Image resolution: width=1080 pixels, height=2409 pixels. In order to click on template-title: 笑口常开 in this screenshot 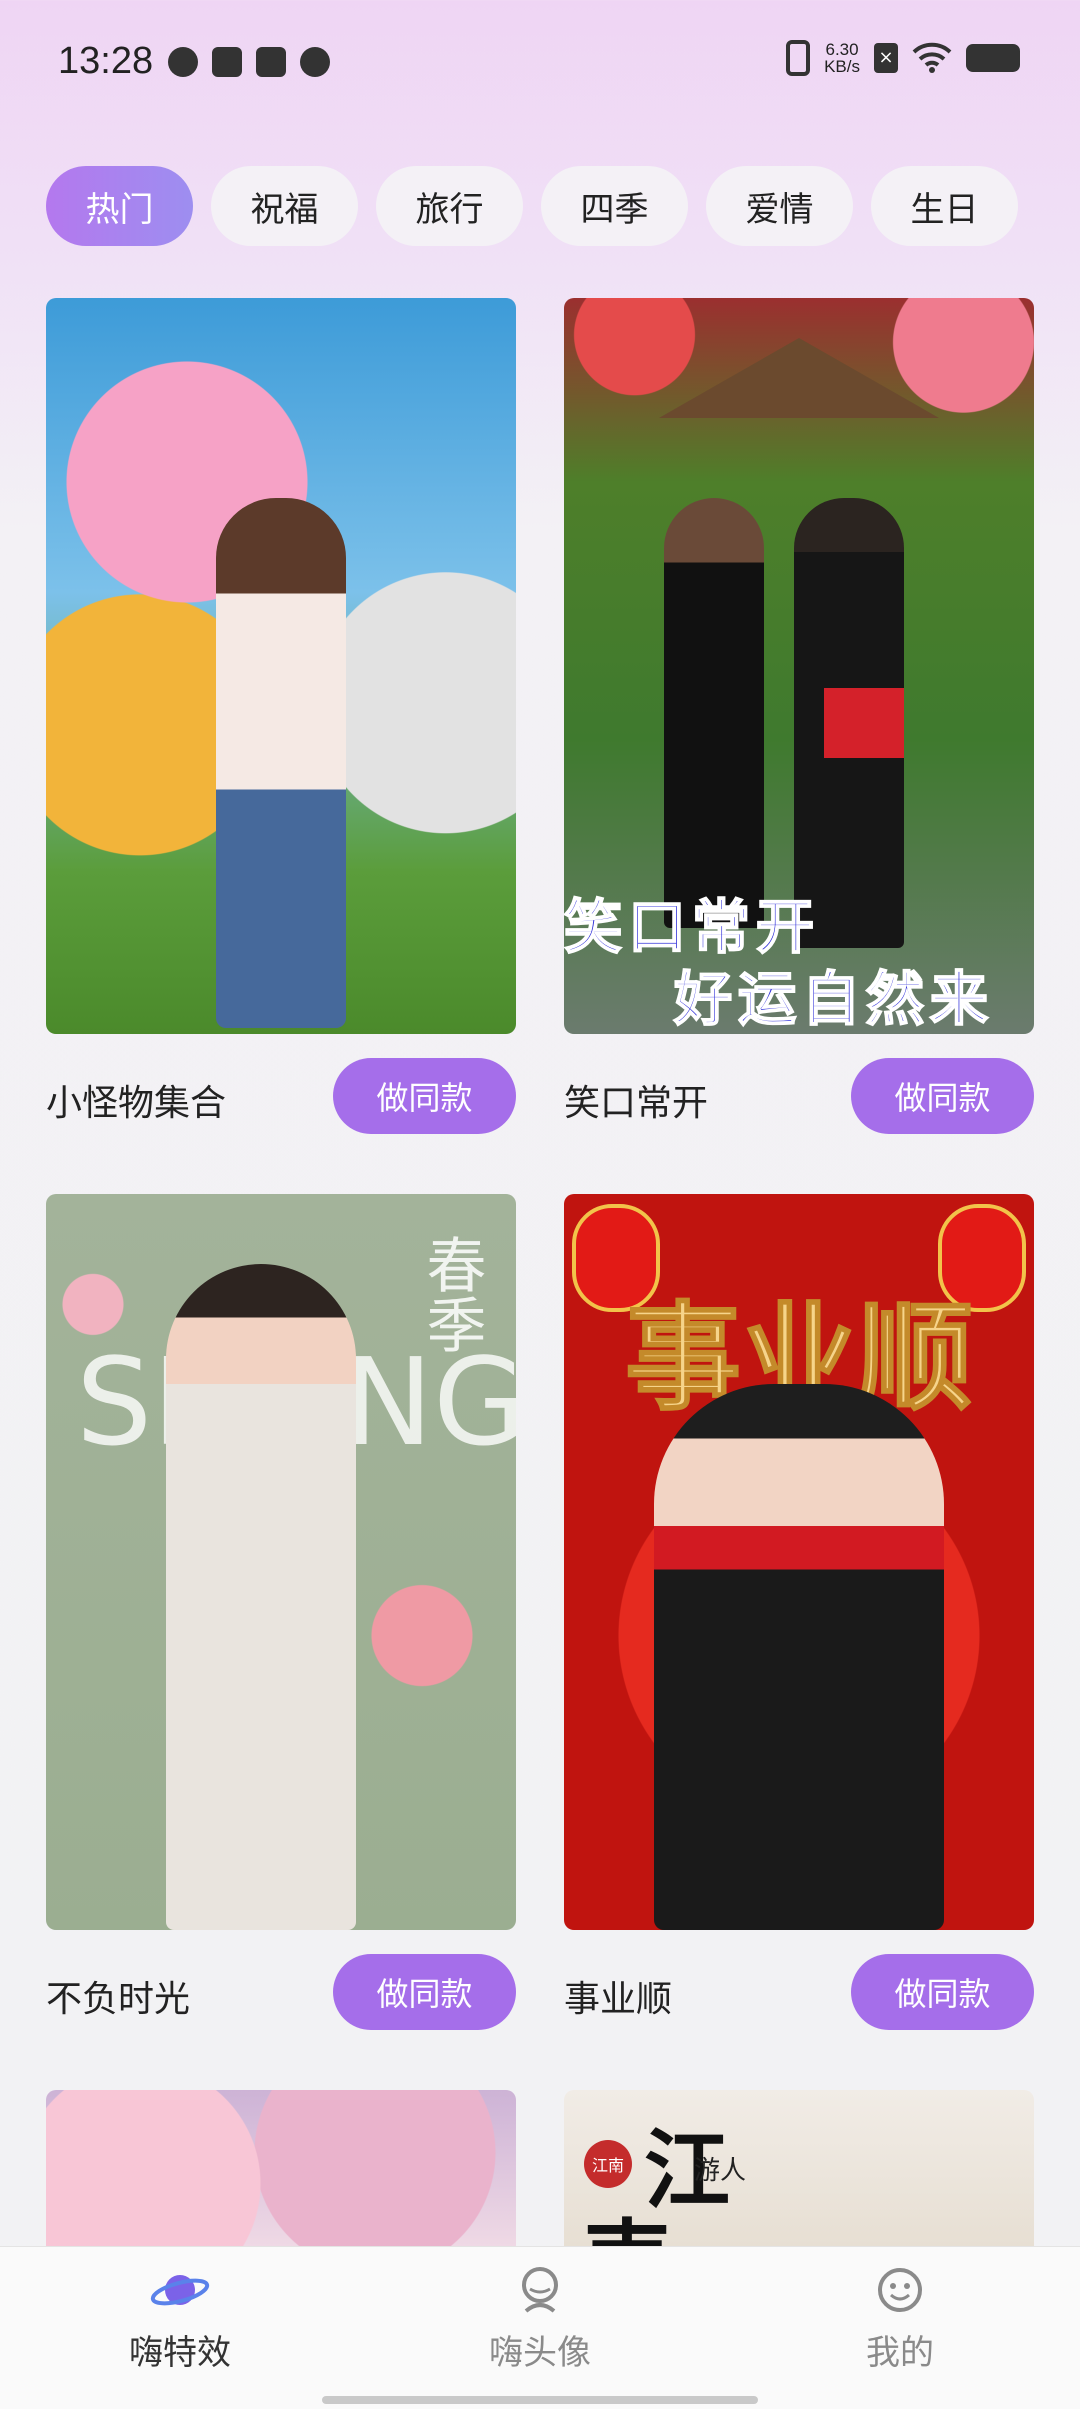, I will do `click(636, 1103)`.